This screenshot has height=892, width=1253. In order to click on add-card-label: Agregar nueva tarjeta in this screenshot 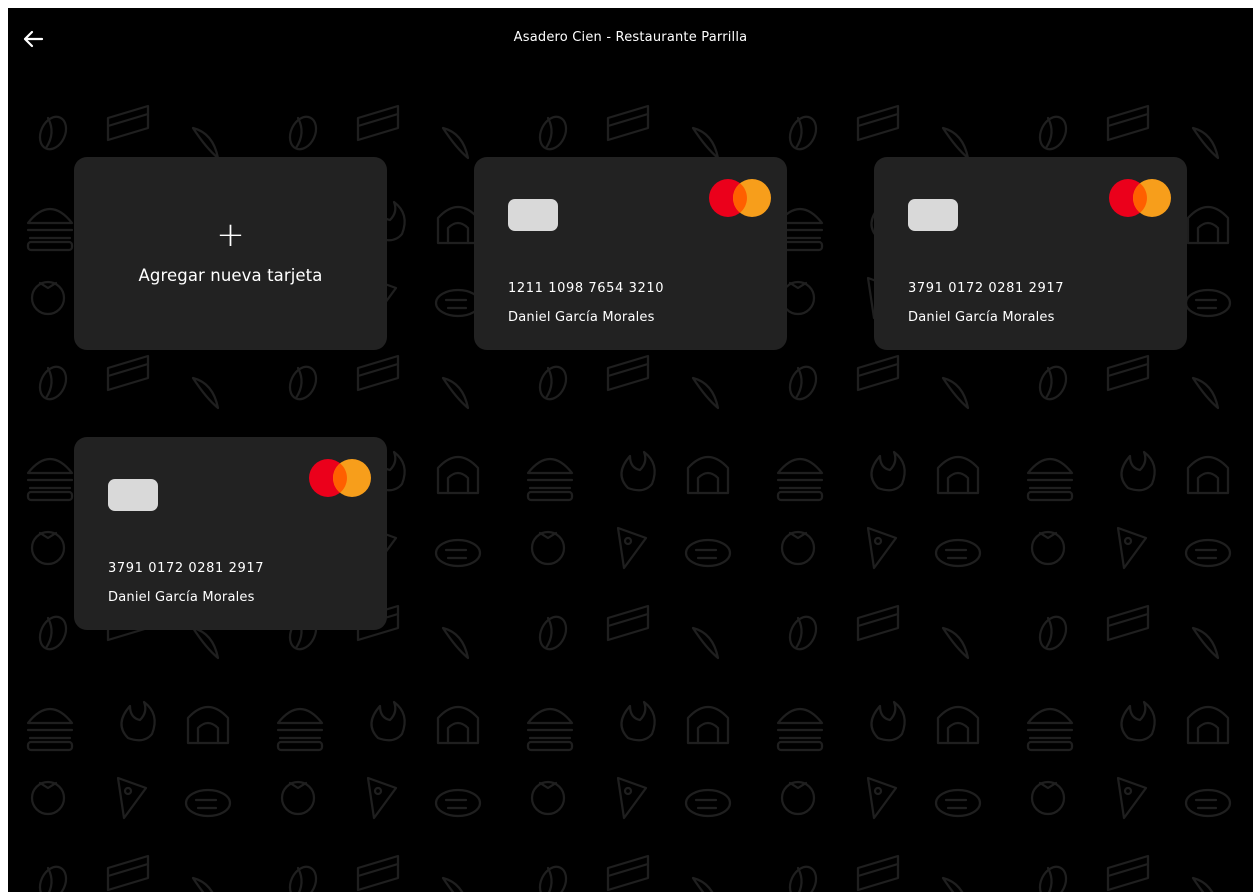, I will do `click(230, 275)`.